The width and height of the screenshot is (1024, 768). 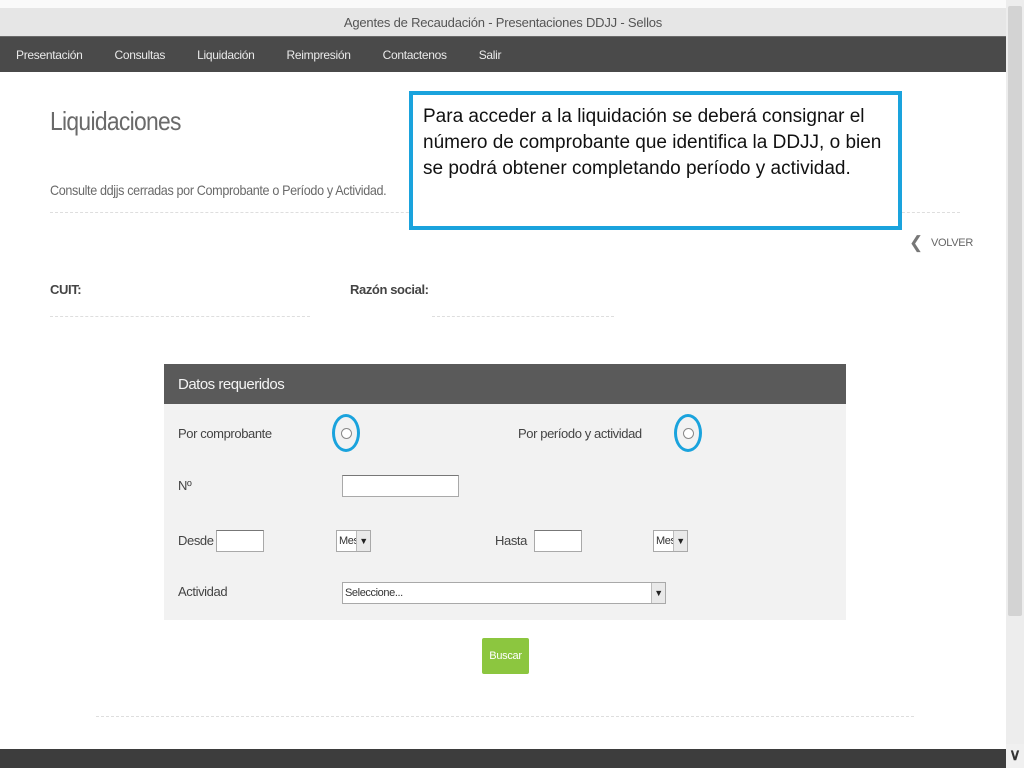 What do you see at coordinates (49, 55) in the screenshot?
I see `nav-item-presentacion: Presentación` at bounding box center [49, 55].